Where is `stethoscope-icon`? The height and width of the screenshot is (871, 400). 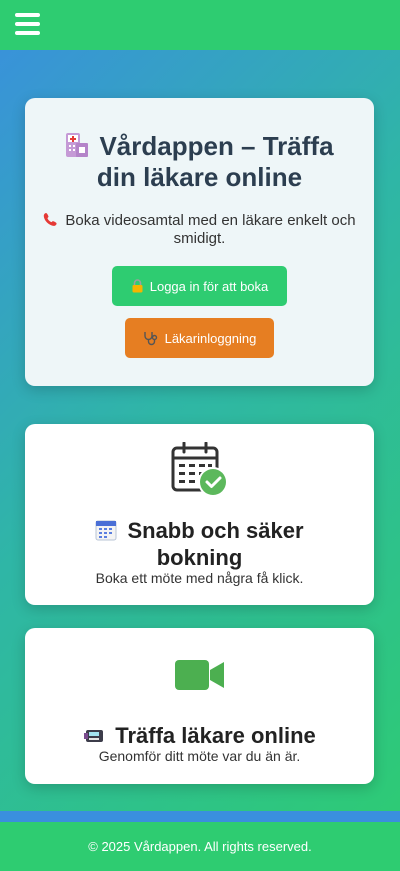
stethoscope-icon is located at coordinates (150, 338).